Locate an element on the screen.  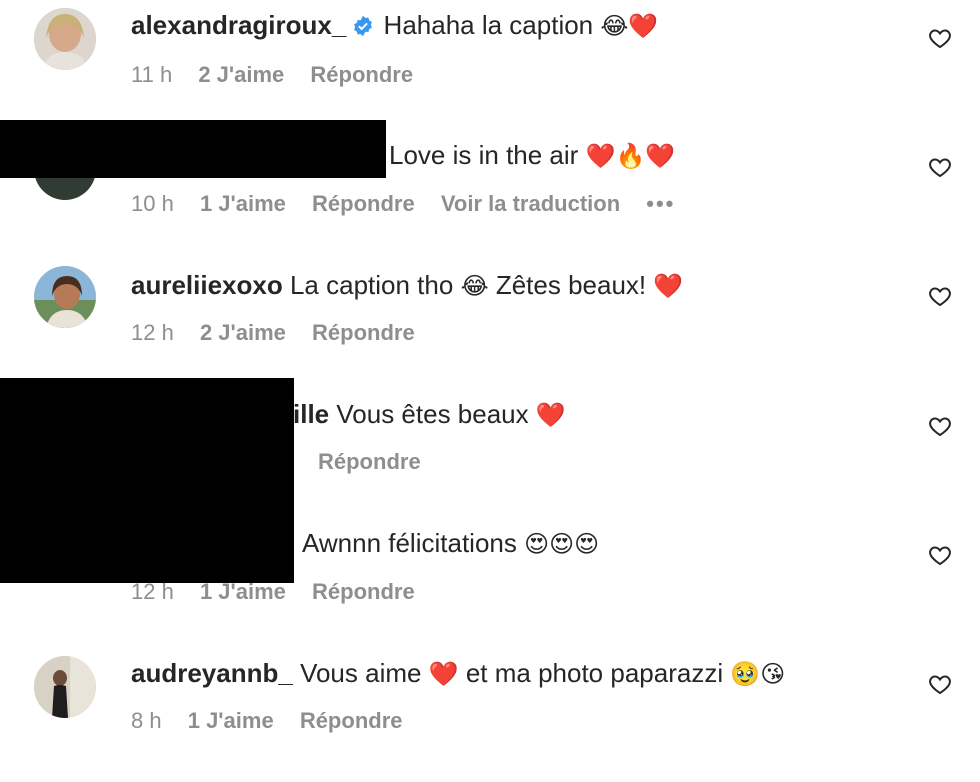
timestamp: 11 h is located at coordinates (151, 74).